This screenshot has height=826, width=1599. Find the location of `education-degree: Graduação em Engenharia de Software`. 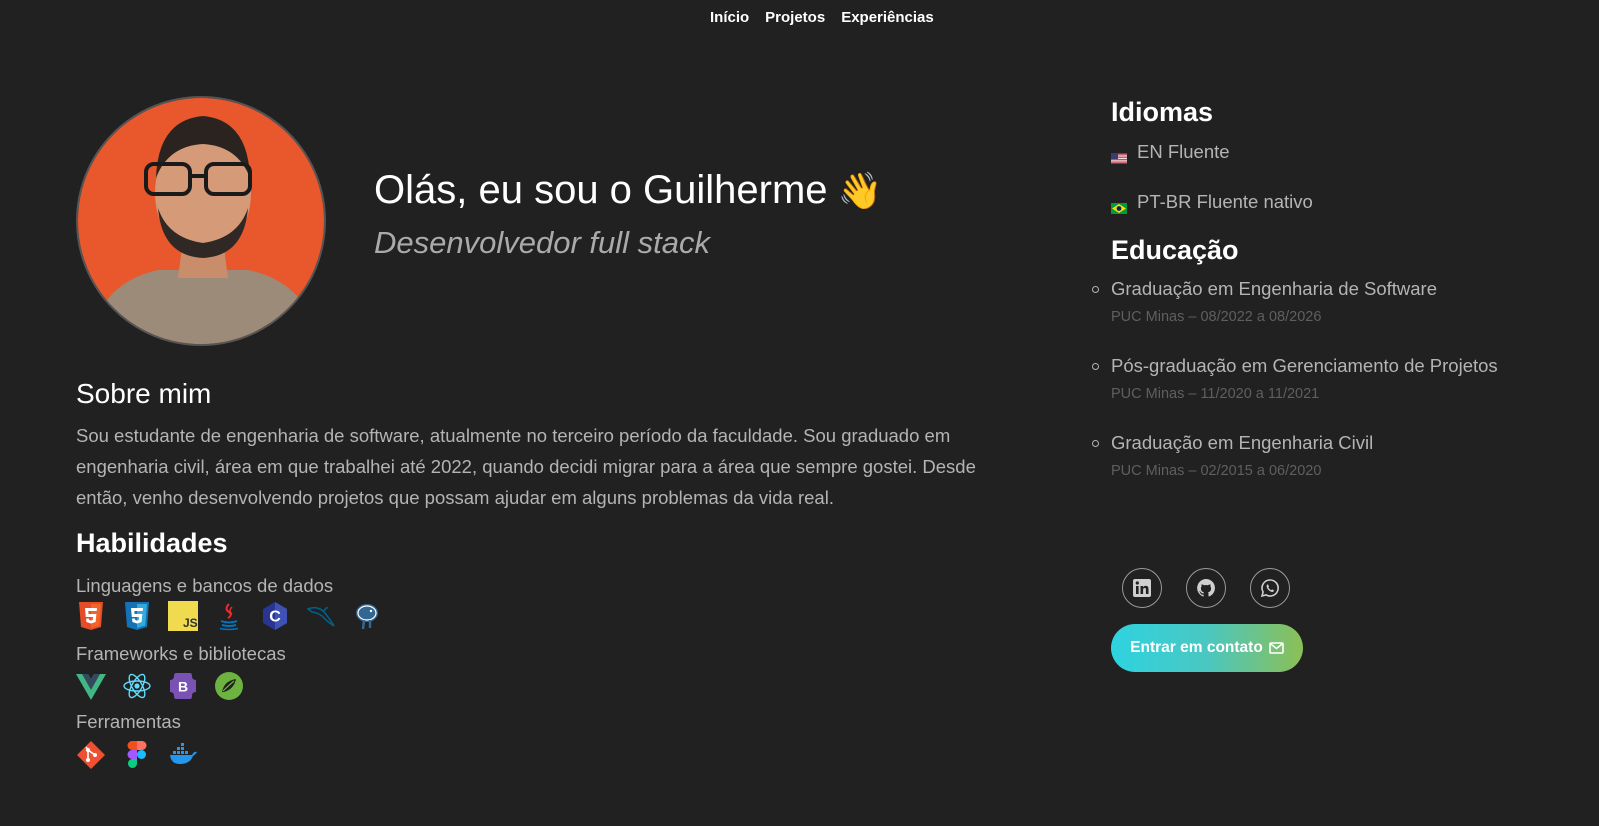

education-degree: Graduação em Engenharia de Software is located at coordinates (1274, 288).